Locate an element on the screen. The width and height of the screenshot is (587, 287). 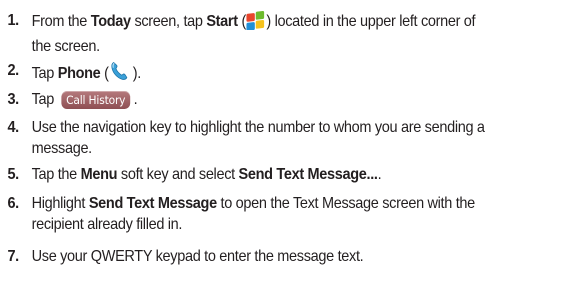
step-text: screen, tap is located at coordinates (168, 21).